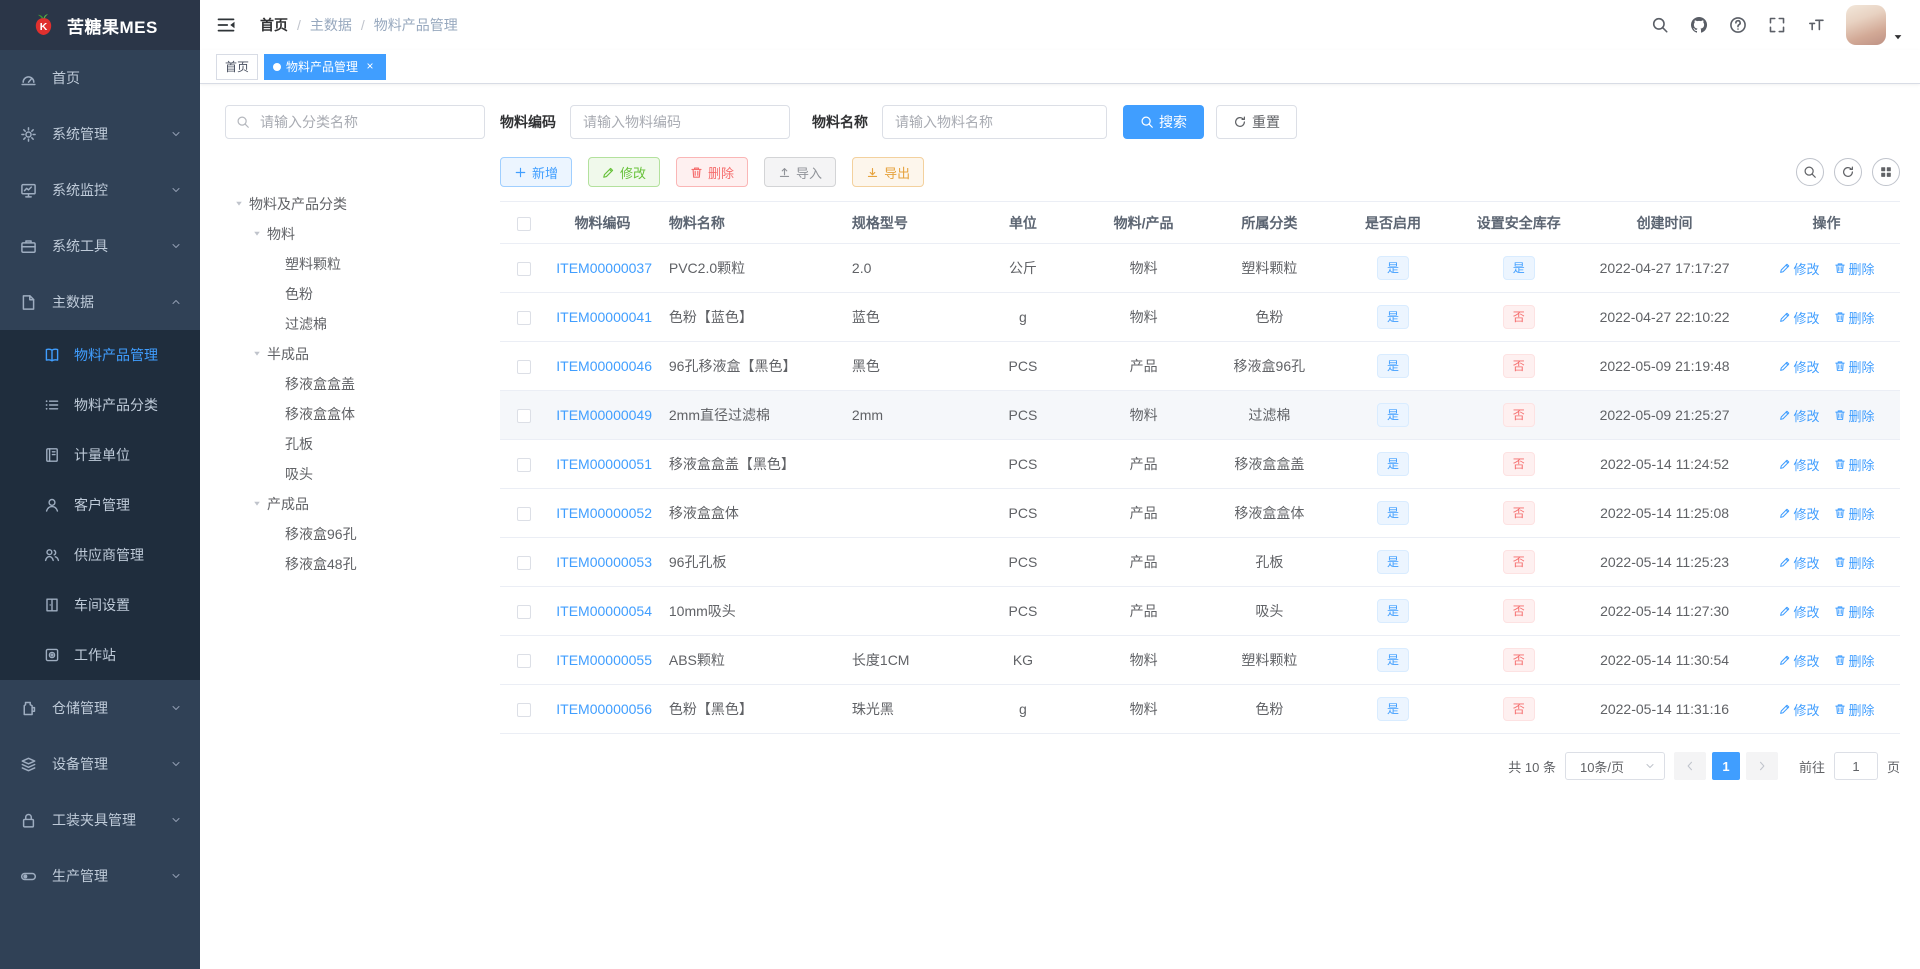 This screenshot has height=969, width=1920. I want to click on add-button: 新增, so click(536, 172).